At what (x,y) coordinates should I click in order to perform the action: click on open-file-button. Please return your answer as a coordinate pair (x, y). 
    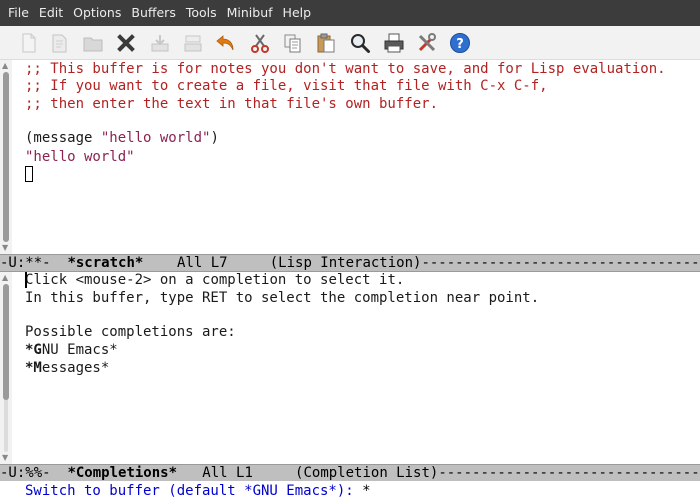
    Looking at the image, I should click on (60, 43).